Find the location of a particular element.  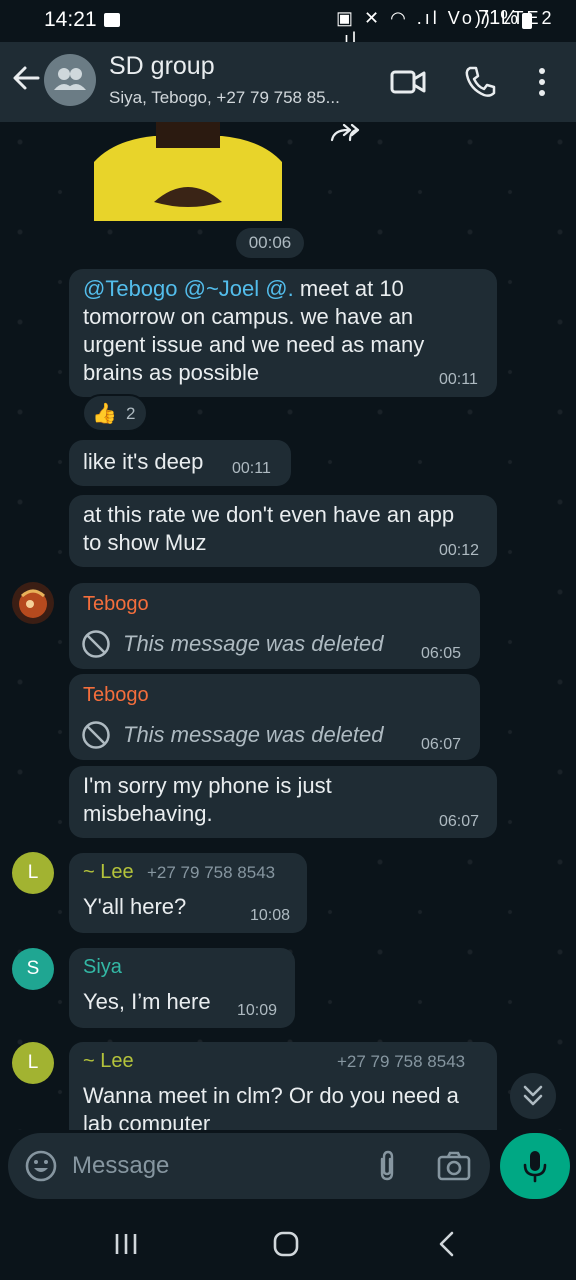

message-text: Y'all here? is located at coordinates (135, 906).